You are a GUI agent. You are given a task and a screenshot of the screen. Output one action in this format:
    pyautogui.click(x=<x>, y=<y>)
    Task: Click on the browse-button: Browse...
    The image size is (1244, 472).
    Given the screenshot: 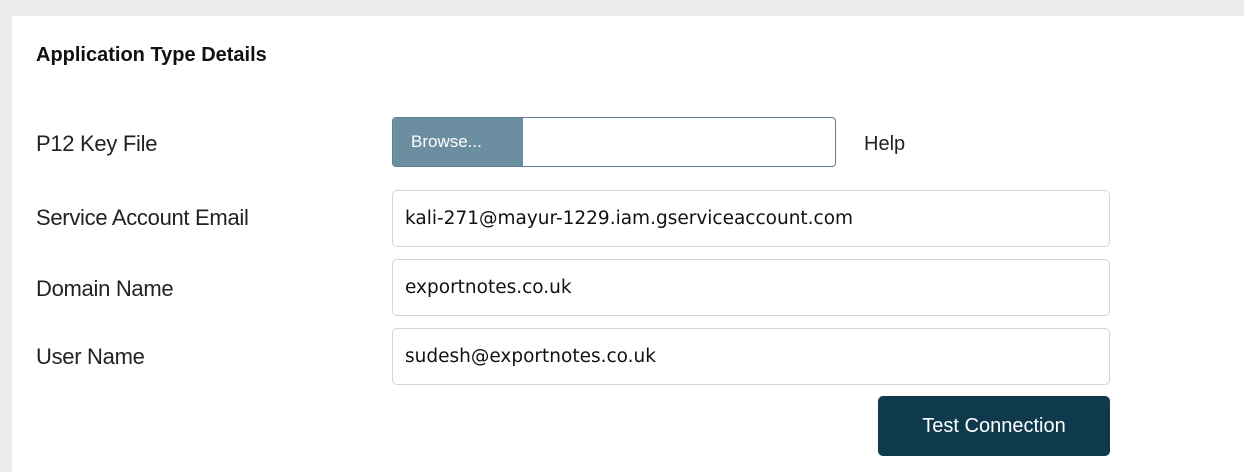 What is the action you would take?
    pyautogui.click(x=458, y=142)
    